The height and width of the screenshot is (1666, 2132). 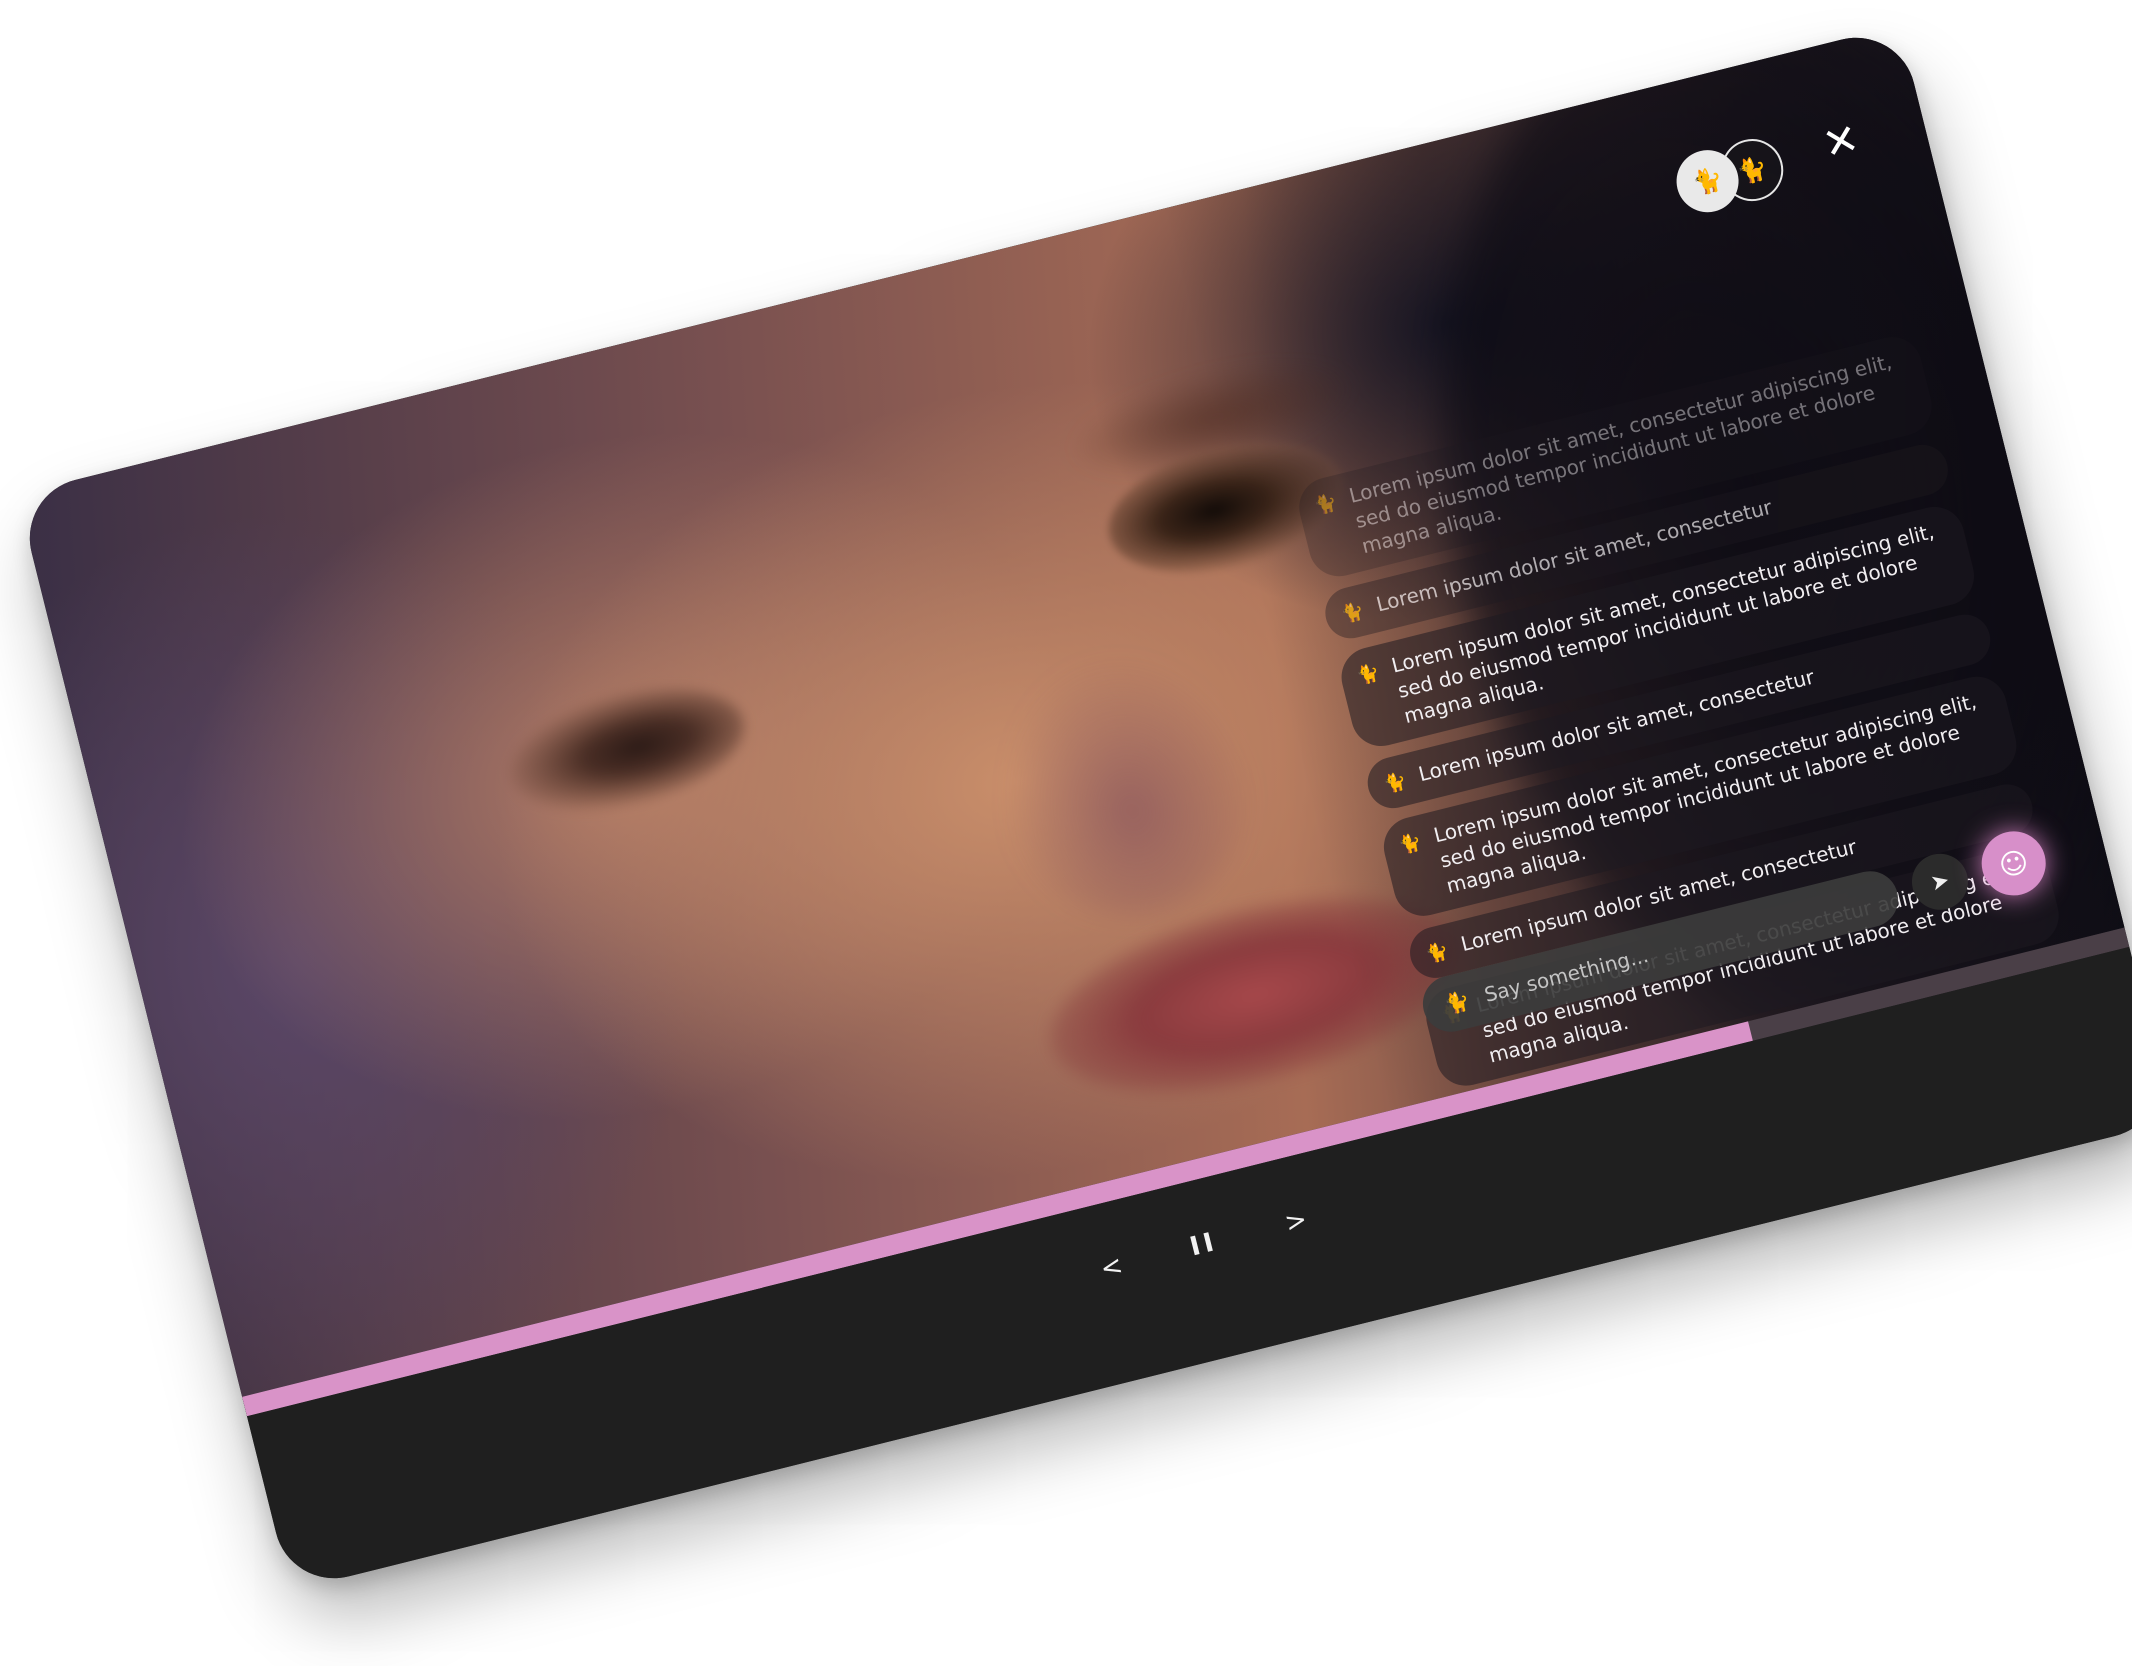 I want to click on send-icon: ➤, so click(x=1939, y=882).